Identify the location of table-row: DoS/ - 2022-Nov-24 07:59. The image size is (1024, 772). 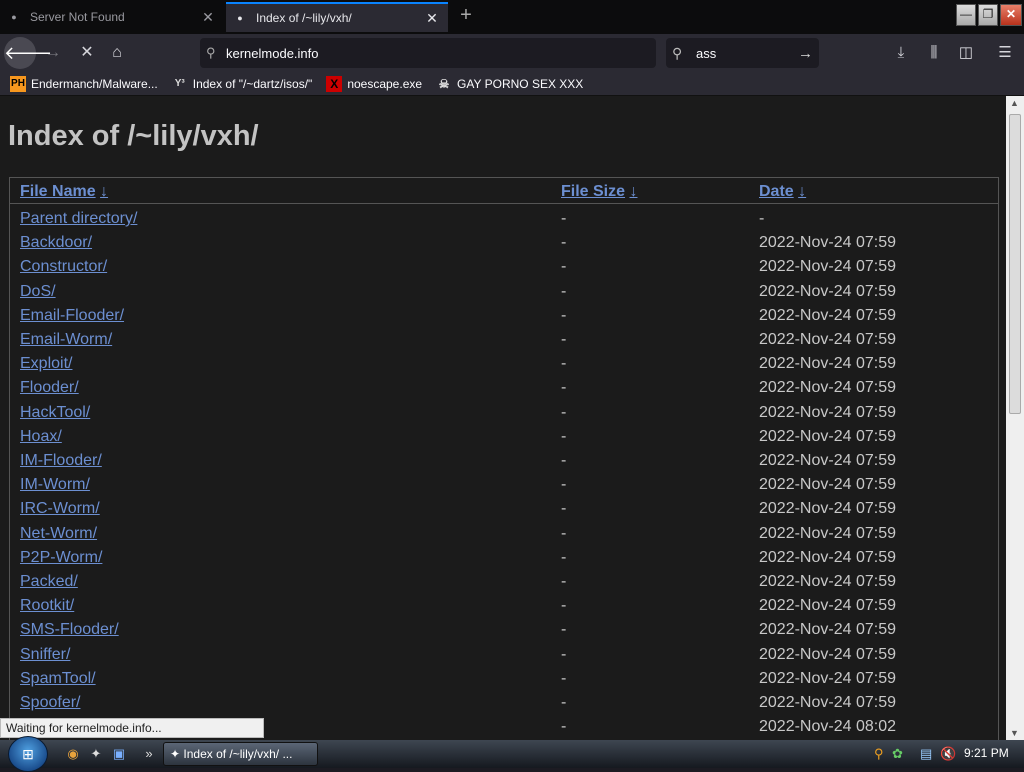
(504, 292).